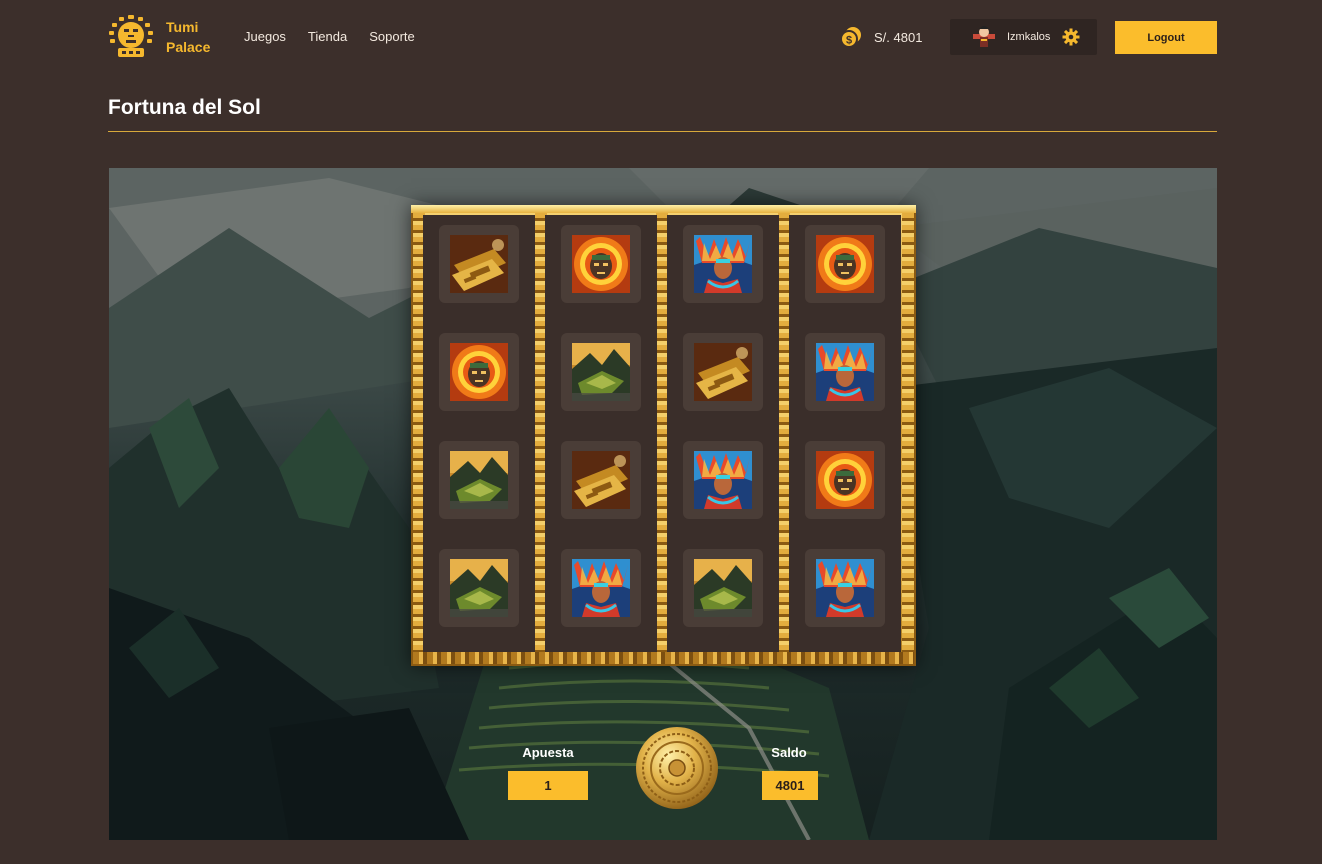 This screenshot has height=864, width=1322. What do you see at coordinates (663, 209) in the screenshot?
I see `machine-top-trim` at bounding box center [663, 209].